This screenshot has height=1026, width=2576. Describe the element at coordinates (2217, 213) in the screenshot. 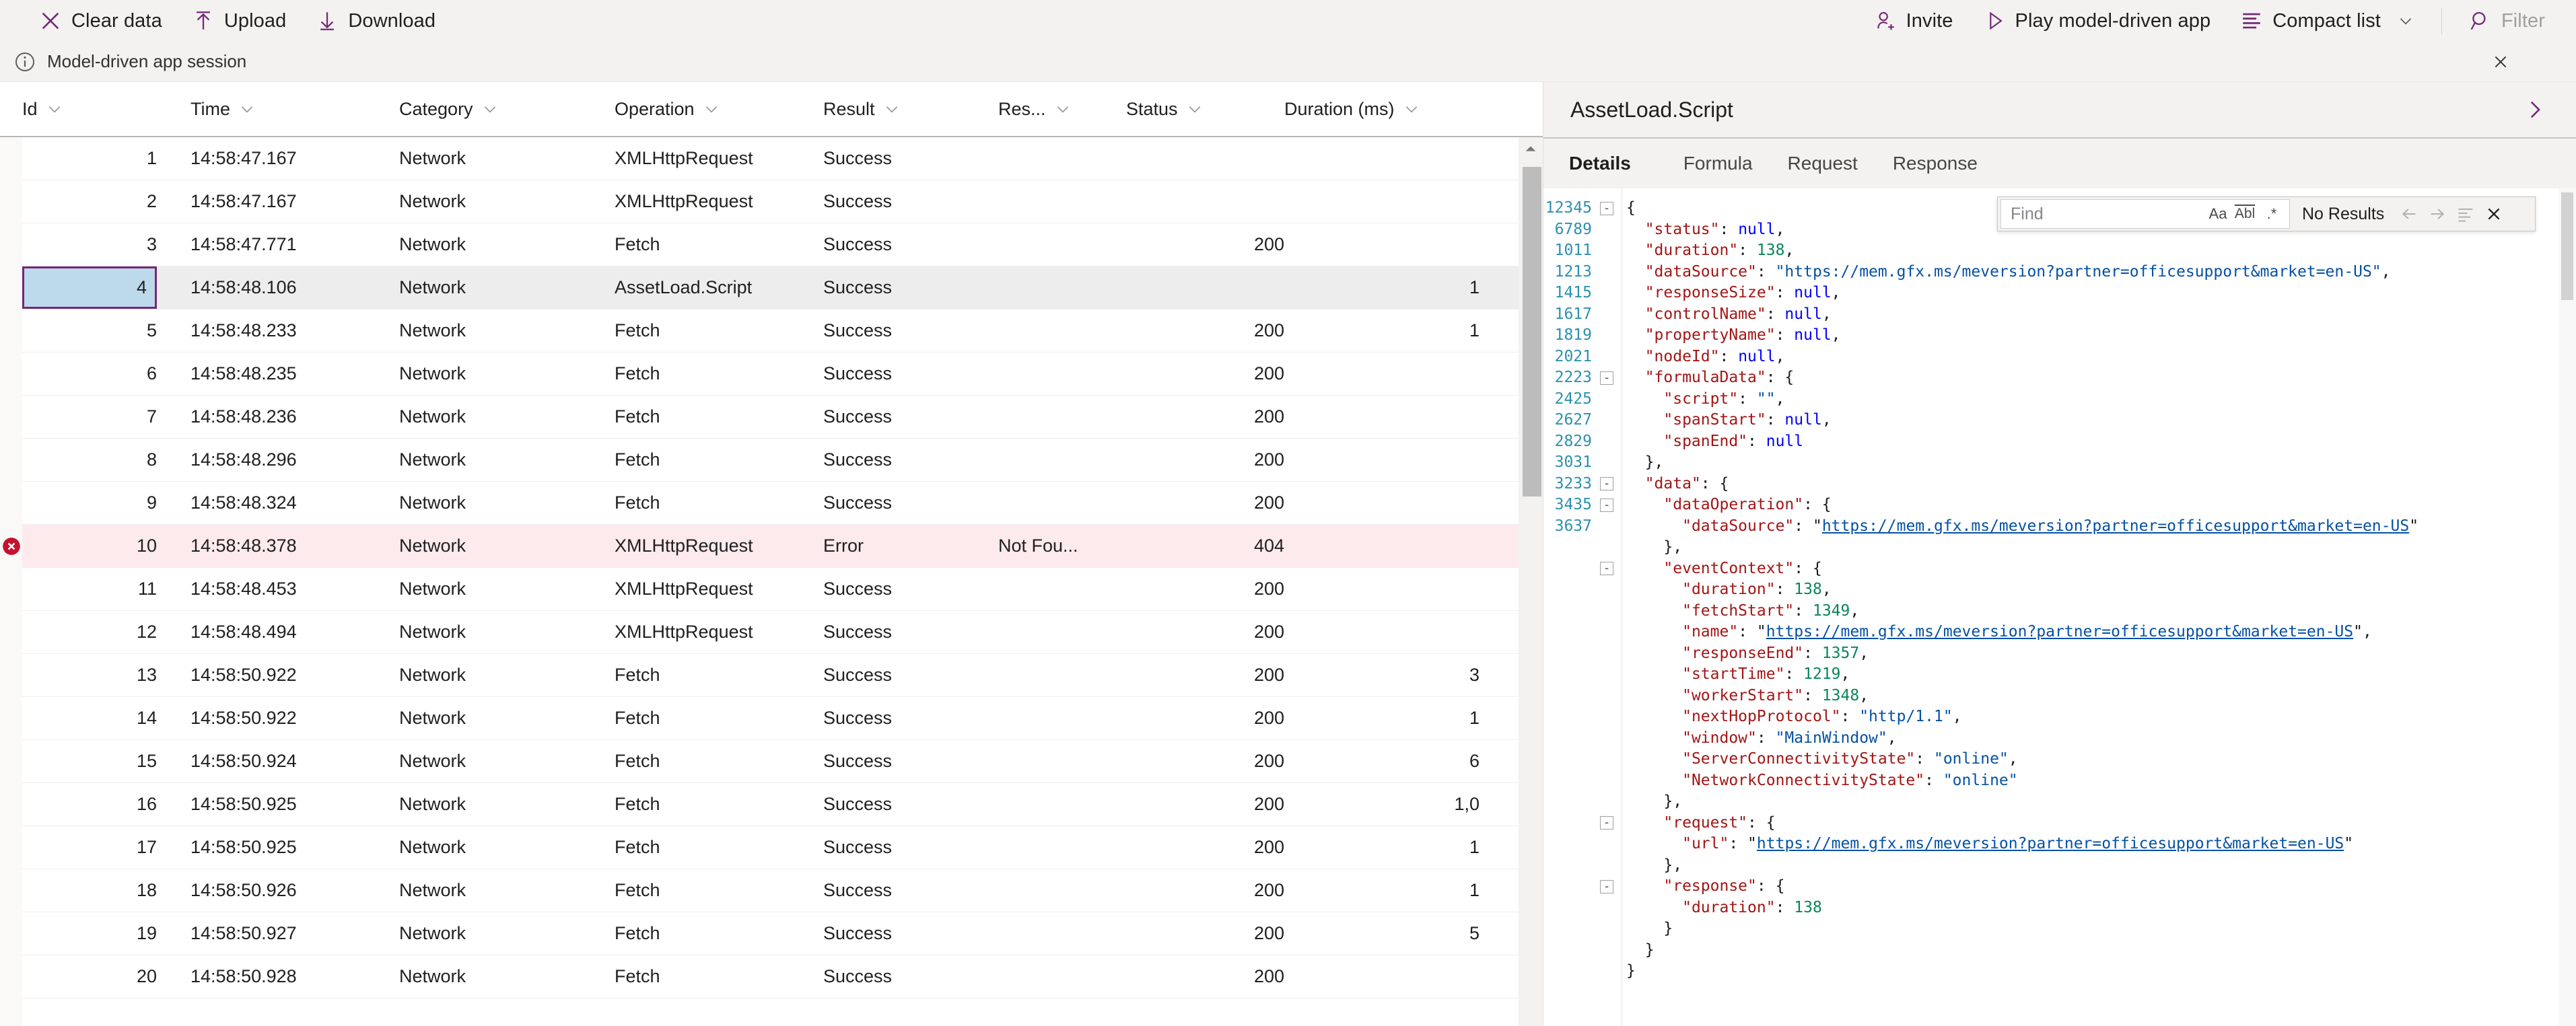

I see `match-case-icon: Aa` at that location.